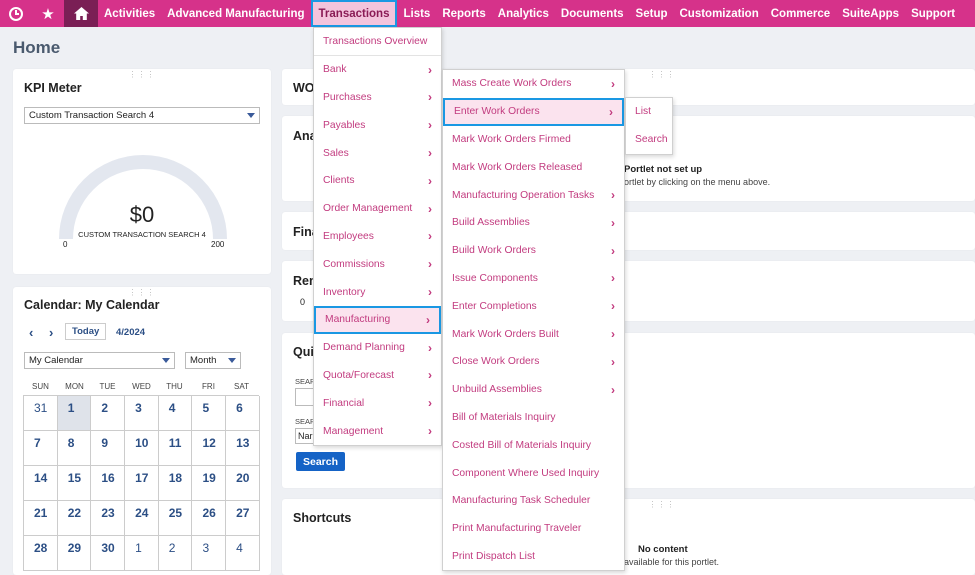 Image resolution: width=975 pixels, height=575 pixels. I want to click on menu-item-quota-forecast: Quota/Forecast ›, so click(377, 376).